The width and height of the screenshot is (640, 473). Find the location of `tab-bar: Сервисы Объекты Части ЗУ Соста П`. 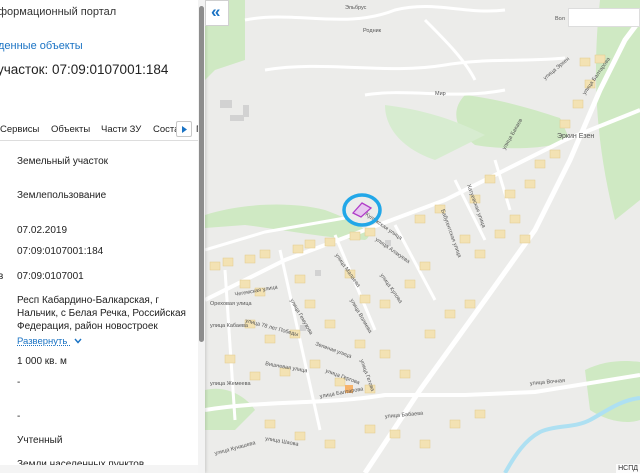

tab-bar: Сервисы Объекты Части ЗУ Соста П is located at coordinates (102, 129).